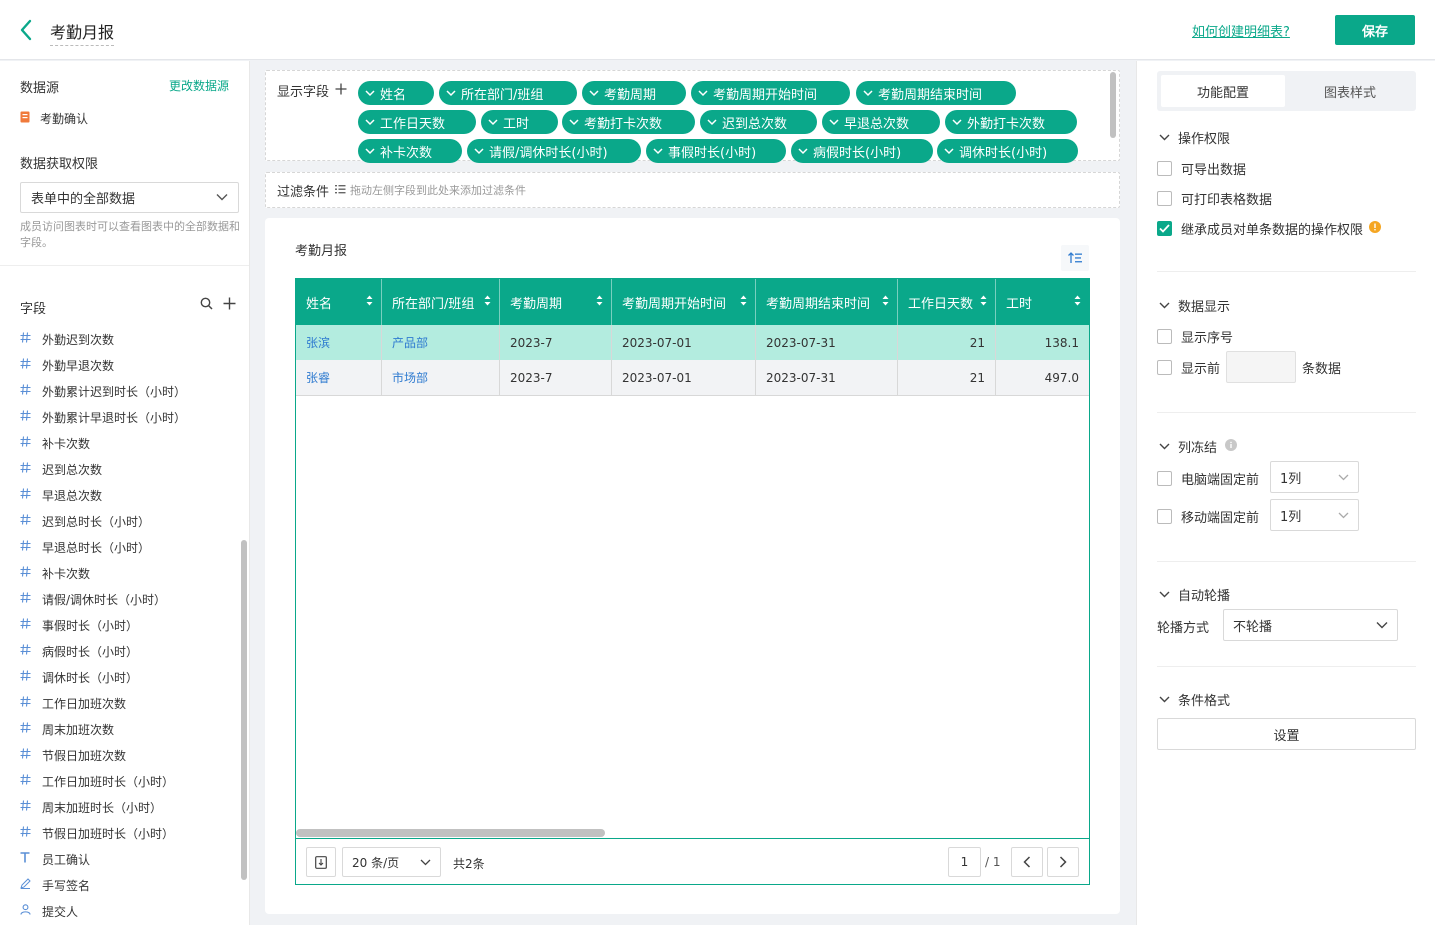 This screenshot has height=925, width=1435. Describe the element at coordinates (206, 305) in the screenshot. I see `search-icon` at that location.